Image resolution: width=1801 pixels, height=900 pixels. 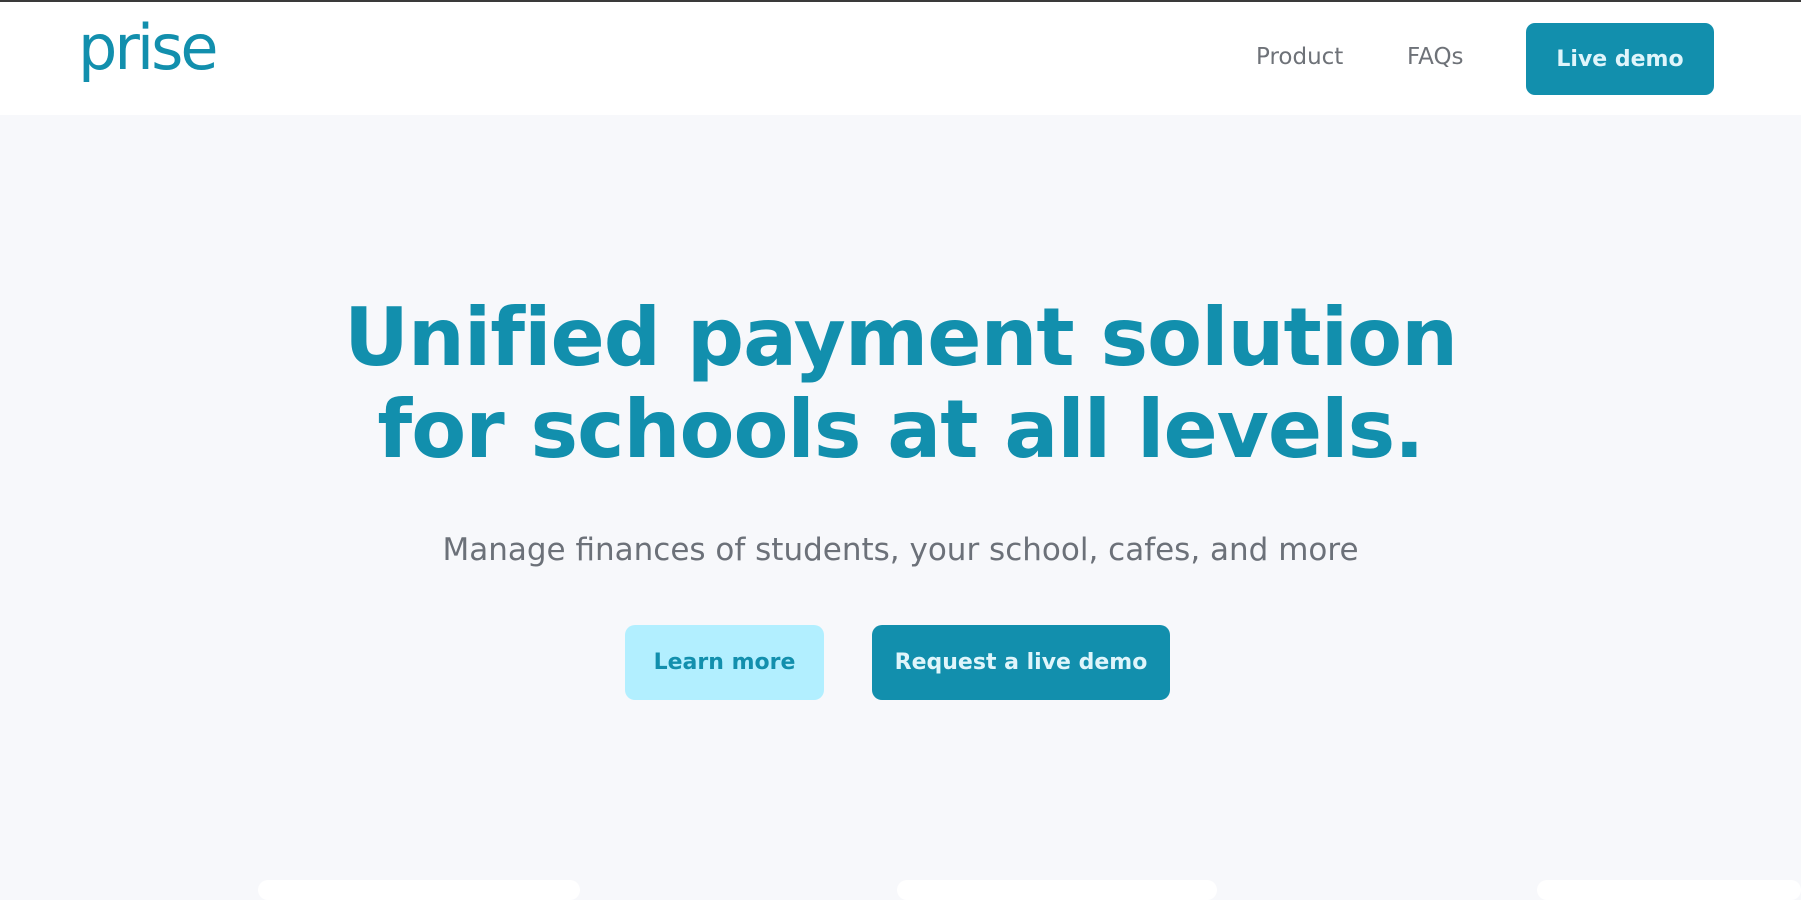 What do you see at coordinates (900, 337) in the screenshot?
I see `hero-title-line-1: Unified payment solution` at bounding box center [900, 337].